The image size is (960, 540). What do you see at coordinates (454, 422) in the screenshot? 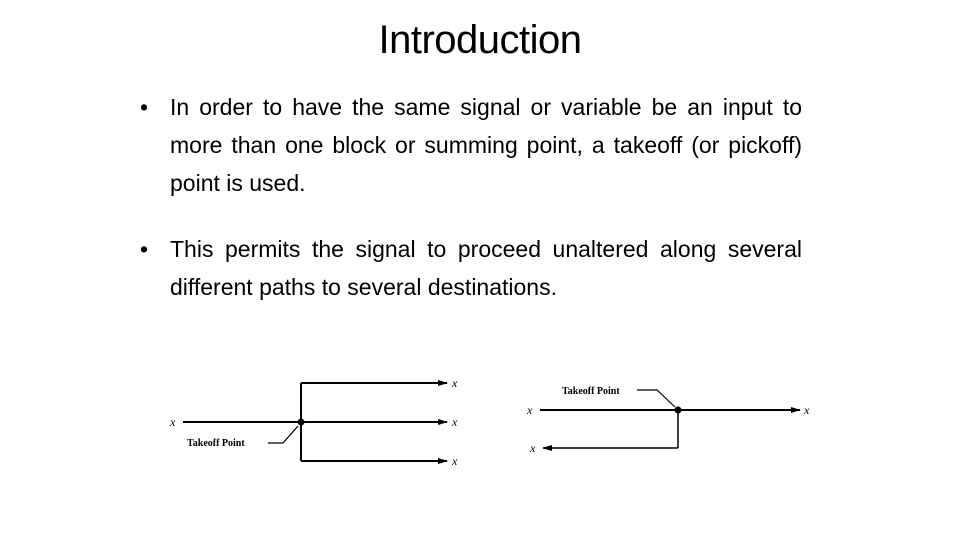
I see `left-output-label-middle: x` at bounding box center [454, 422].